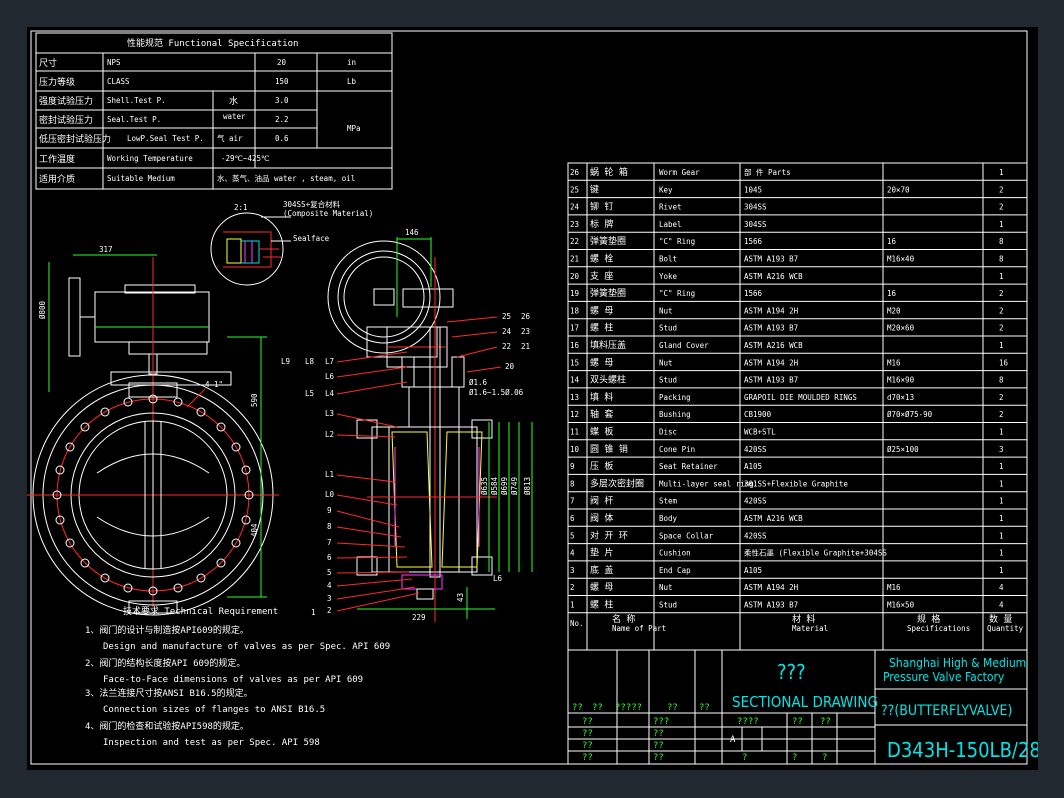 Image resolution: width=1064 pixels, height=798 pixels. What do you see at coordinates (478, 382) in the screenshot?
I see `dim-thread: Ø1.6` at bounding box center [478, 382].